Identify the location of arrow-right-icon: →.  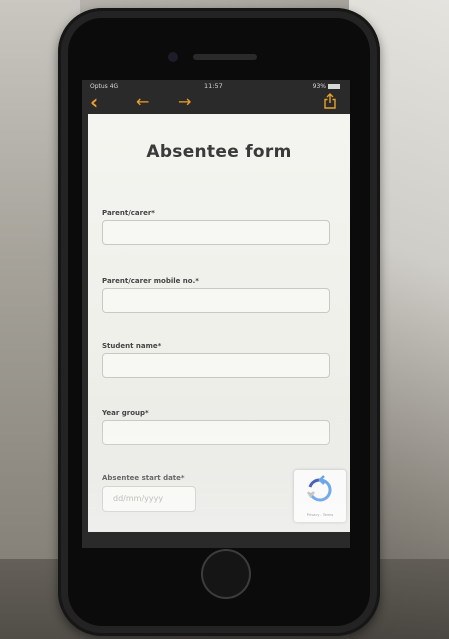
(185, 101).